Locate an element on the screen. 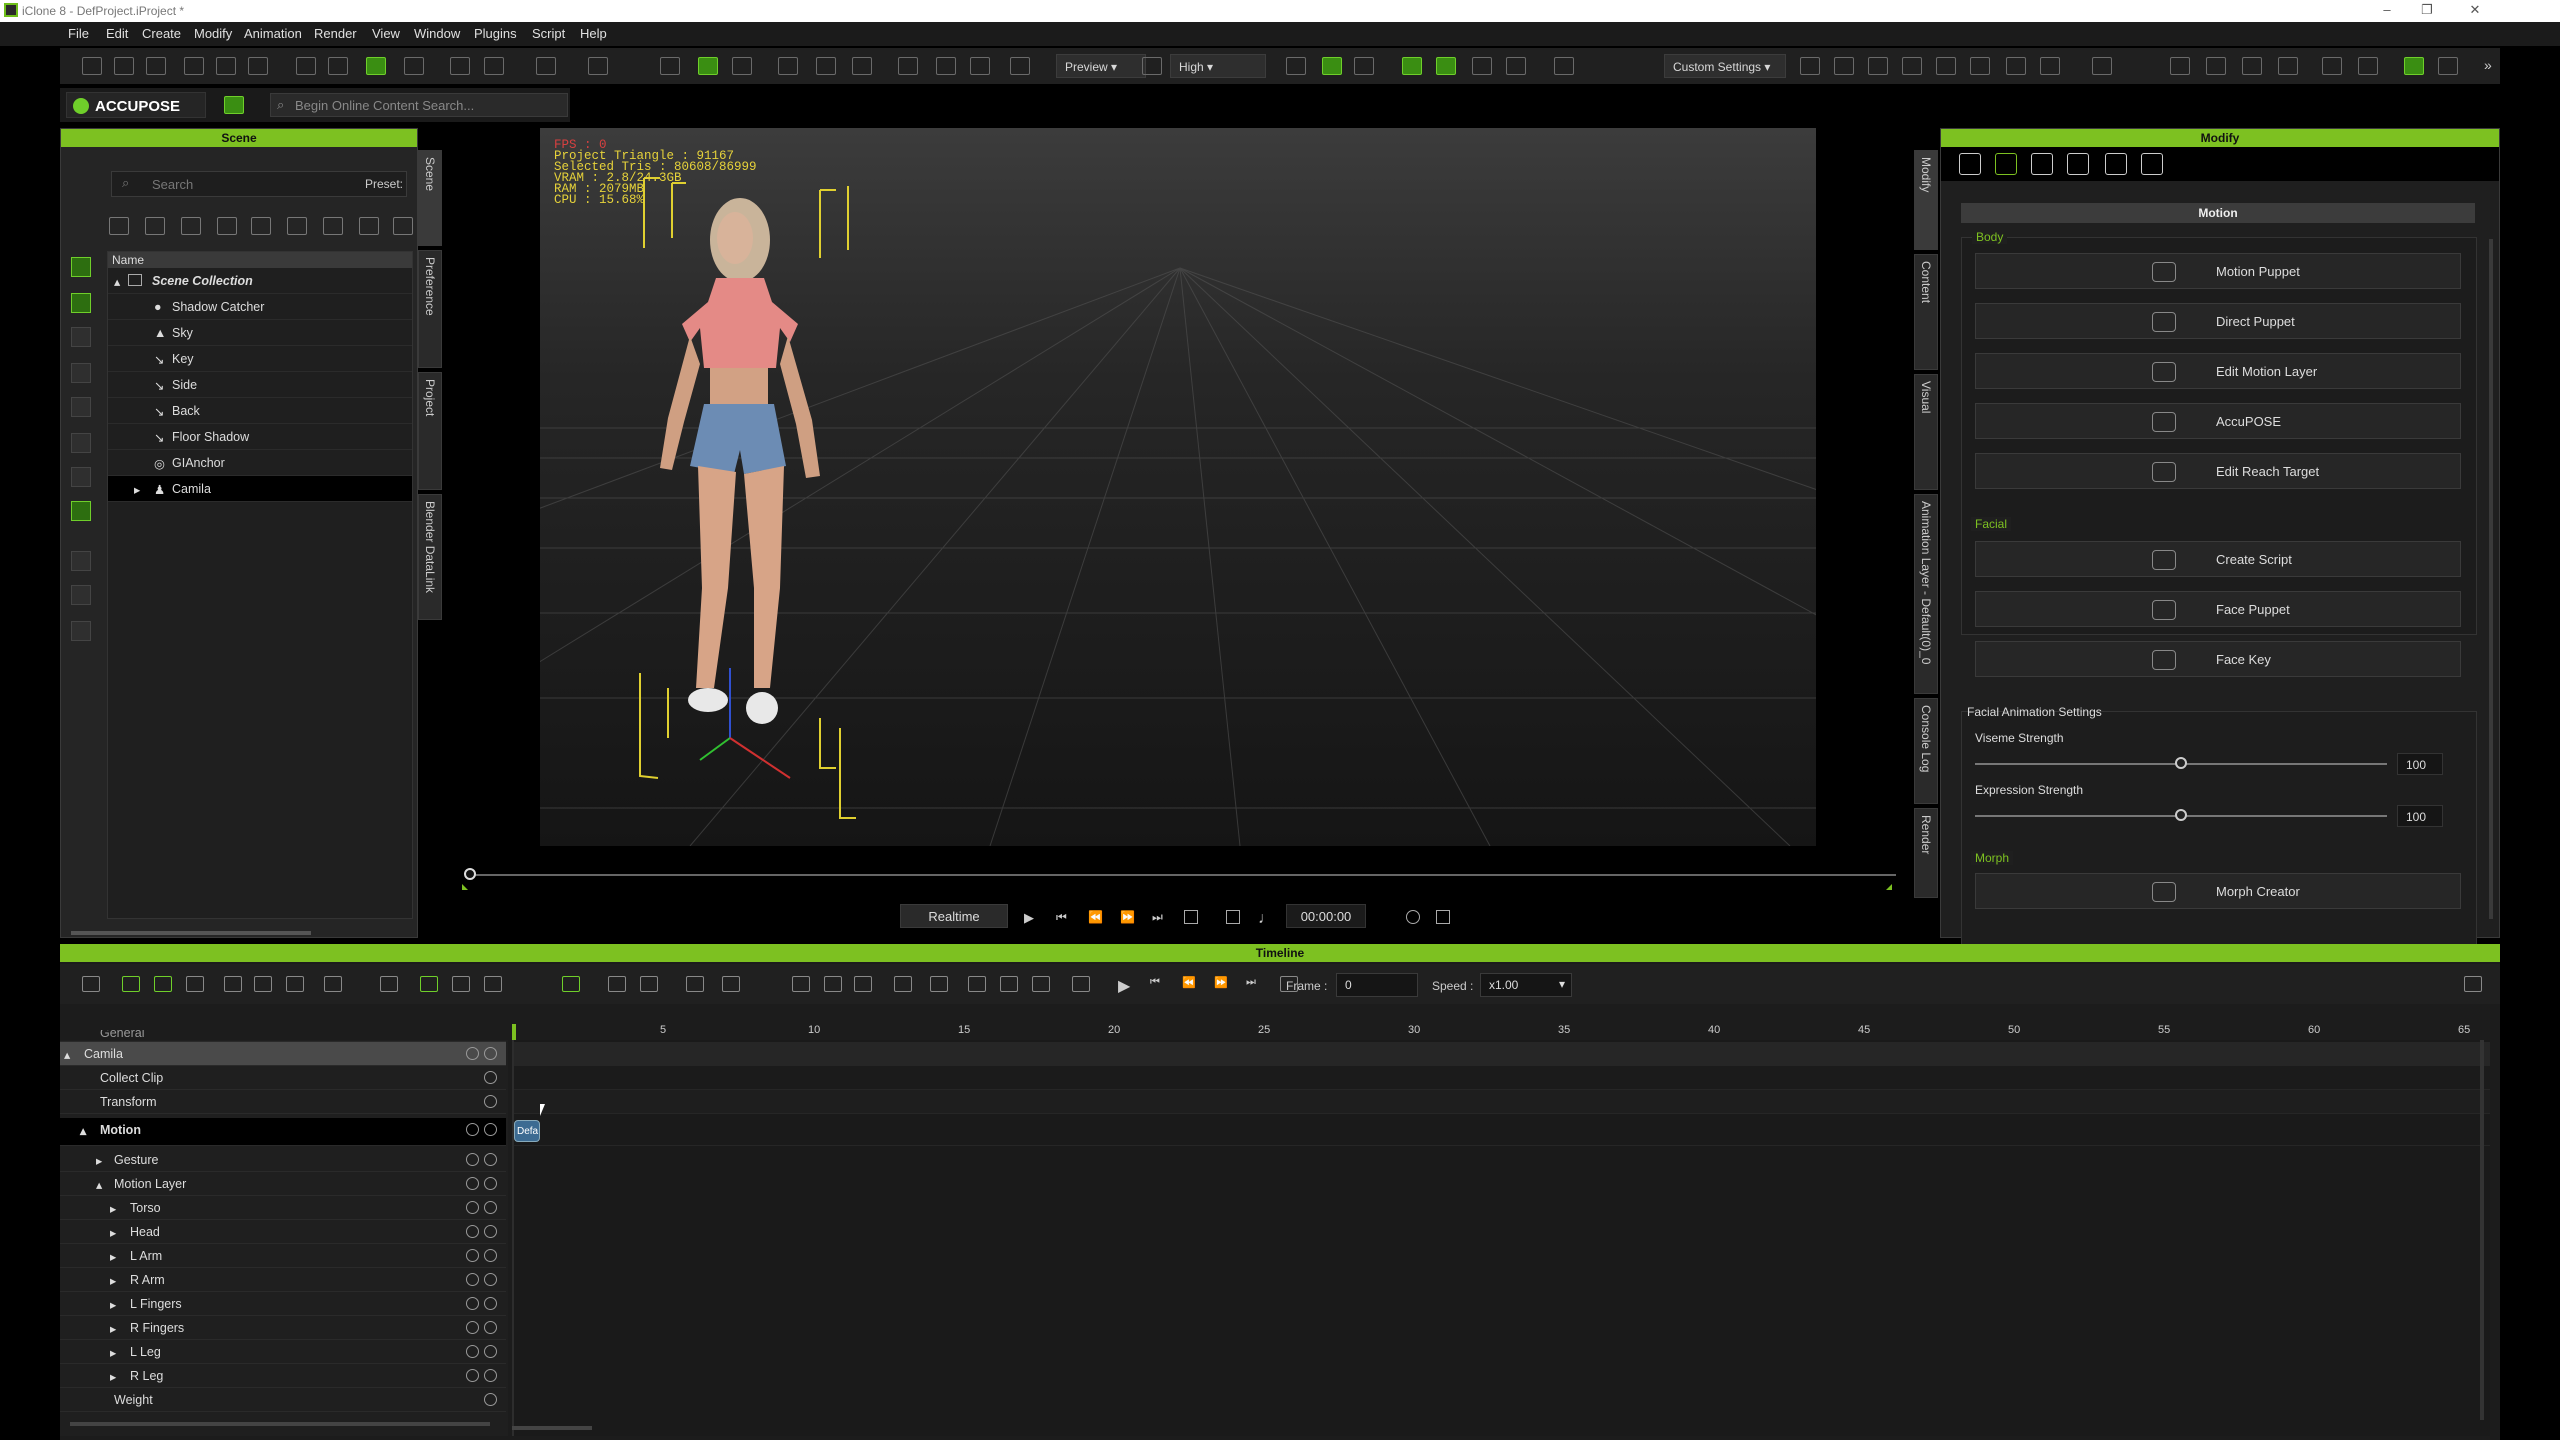 The height and width of the screenshot is (1440, 2560). range-icon is located at coordinates (1041, 984).